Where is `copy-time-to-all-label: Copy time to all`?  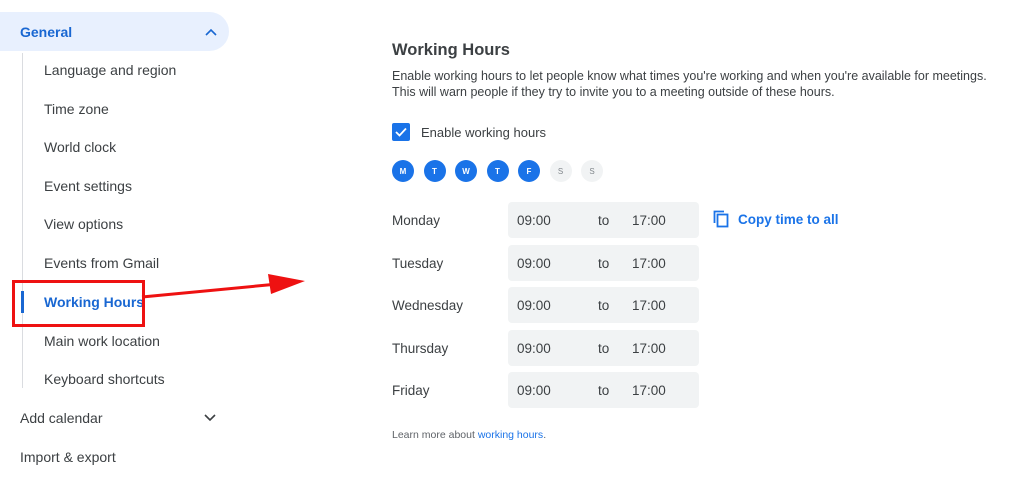 copy-time-to-all-label: Copy time to all is located at coordinates (788, 219).